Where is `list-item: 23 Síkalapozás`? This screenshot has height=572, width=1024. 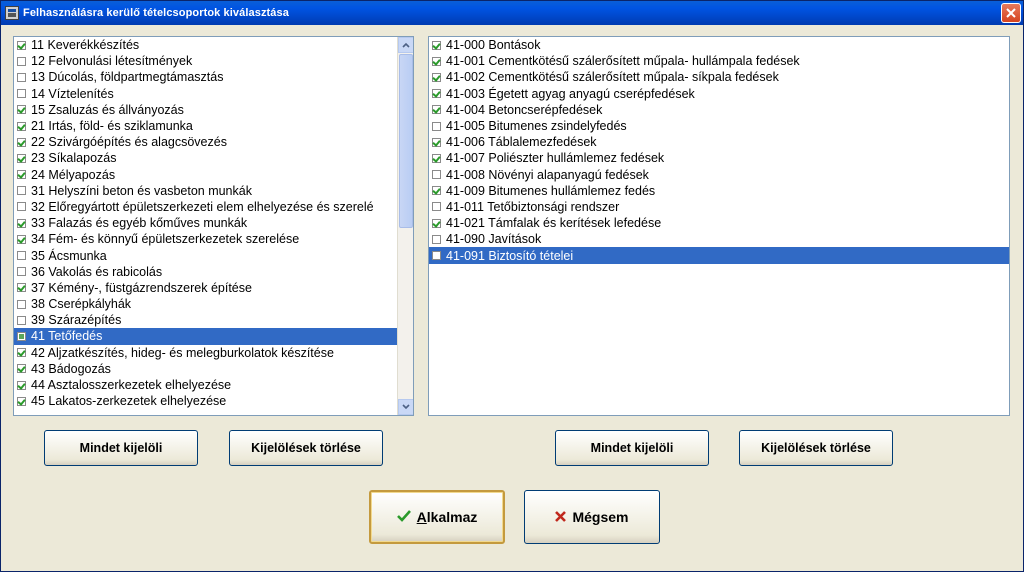 list-item: 23 Síkalapozás is located at coordinates (205, 158).